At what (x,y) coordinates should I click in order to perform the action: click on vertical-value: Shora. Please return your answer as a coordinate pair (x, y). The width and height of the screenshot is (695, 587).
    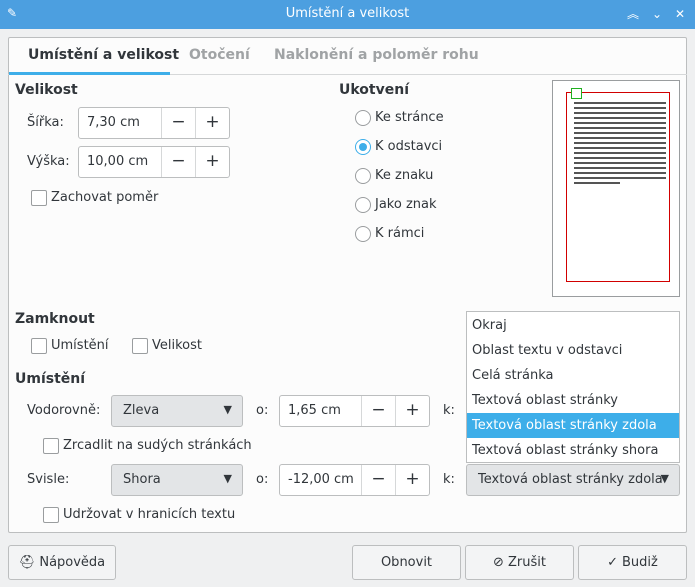
    Looking at the image, I should click on (142, 479).